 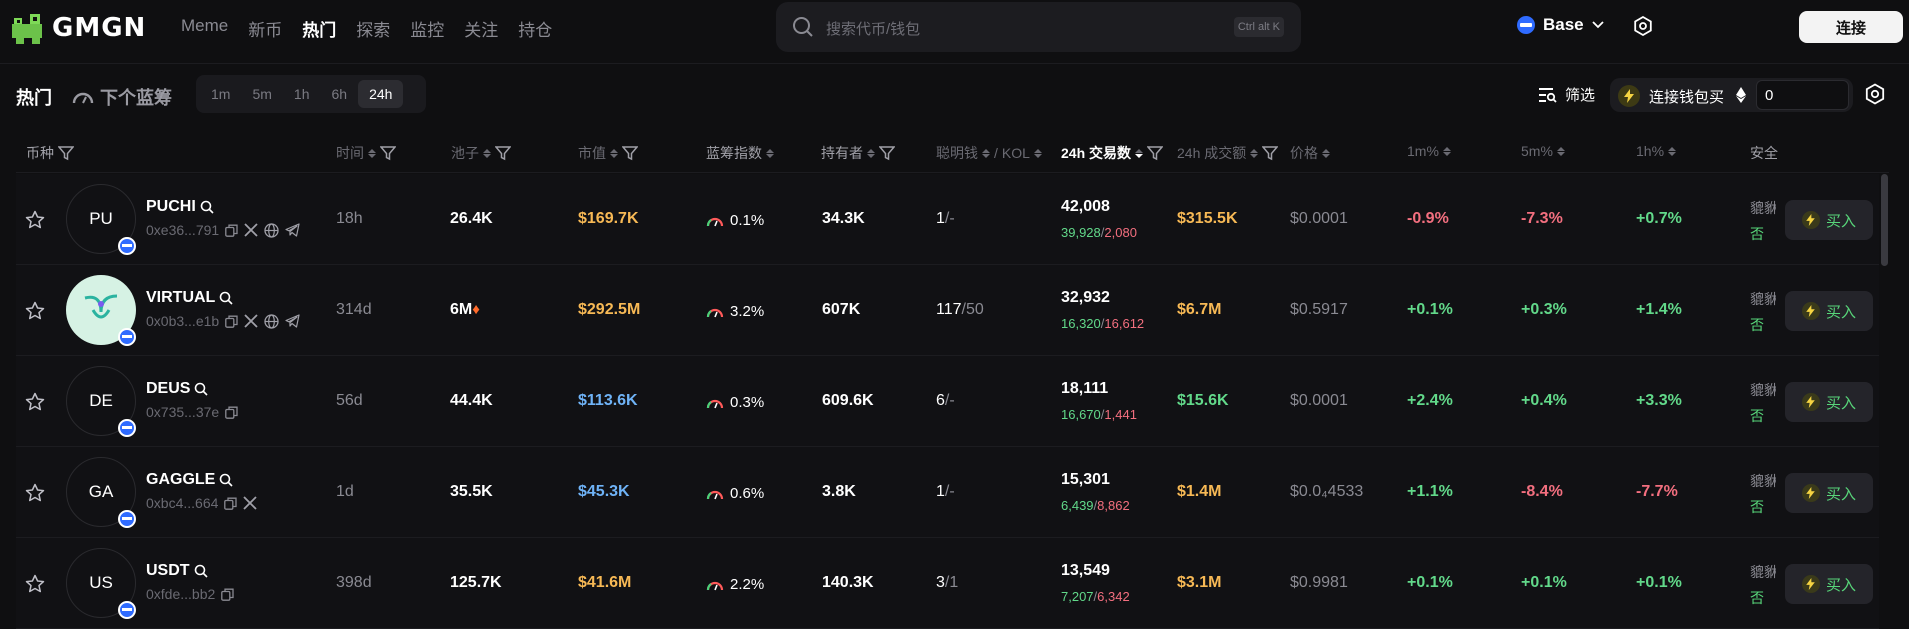 What do you see at coordinates (1875, 94) in the screenshot?
I see `quick-buy-settings-icon` at bounding box center [1875, 94].